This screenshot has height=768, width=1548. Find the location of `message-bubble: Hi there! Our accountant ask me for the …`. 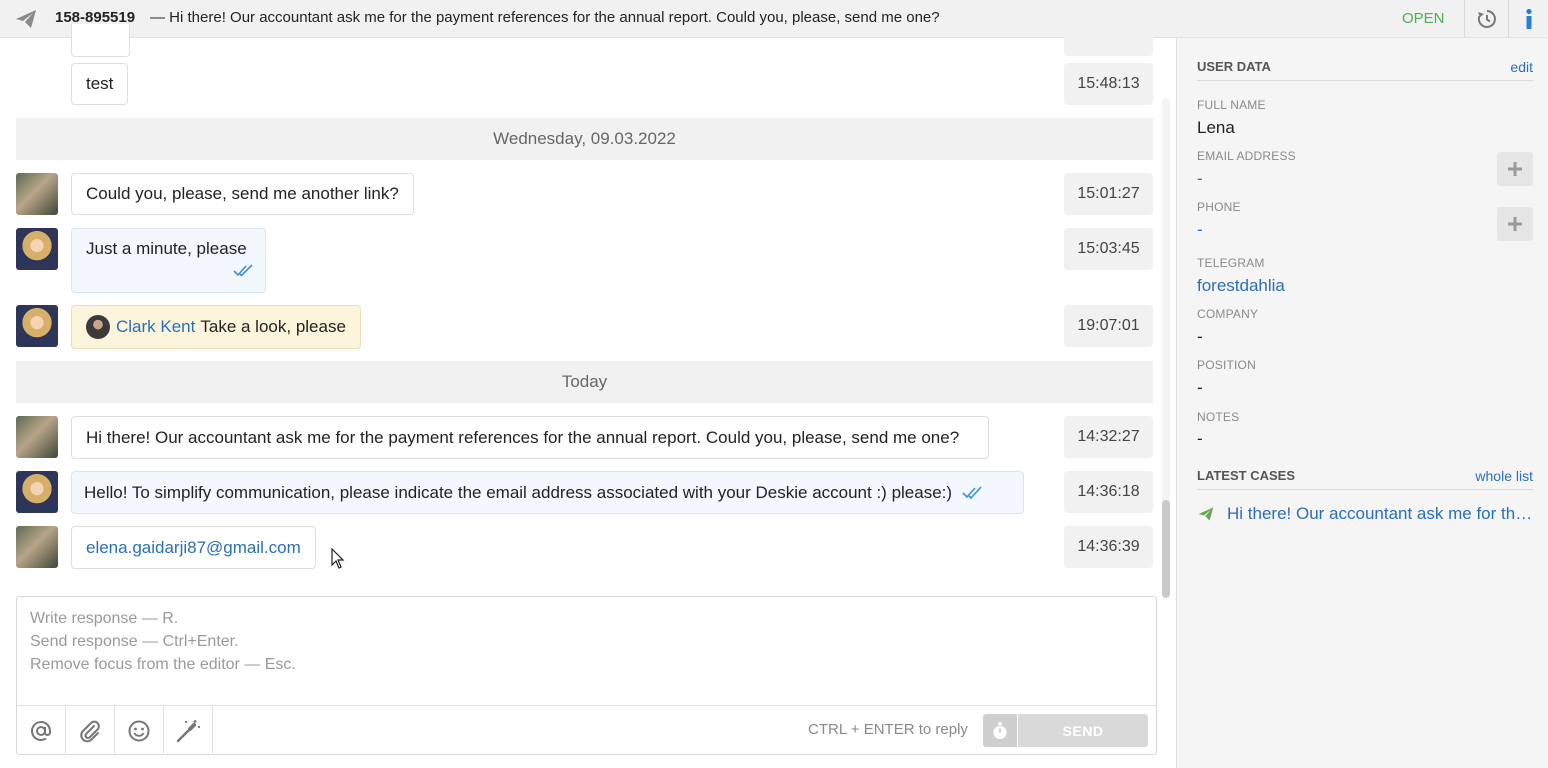

message-bubble: Hi there! Our accountant ask me for the … is located at coordinates (530, 437).